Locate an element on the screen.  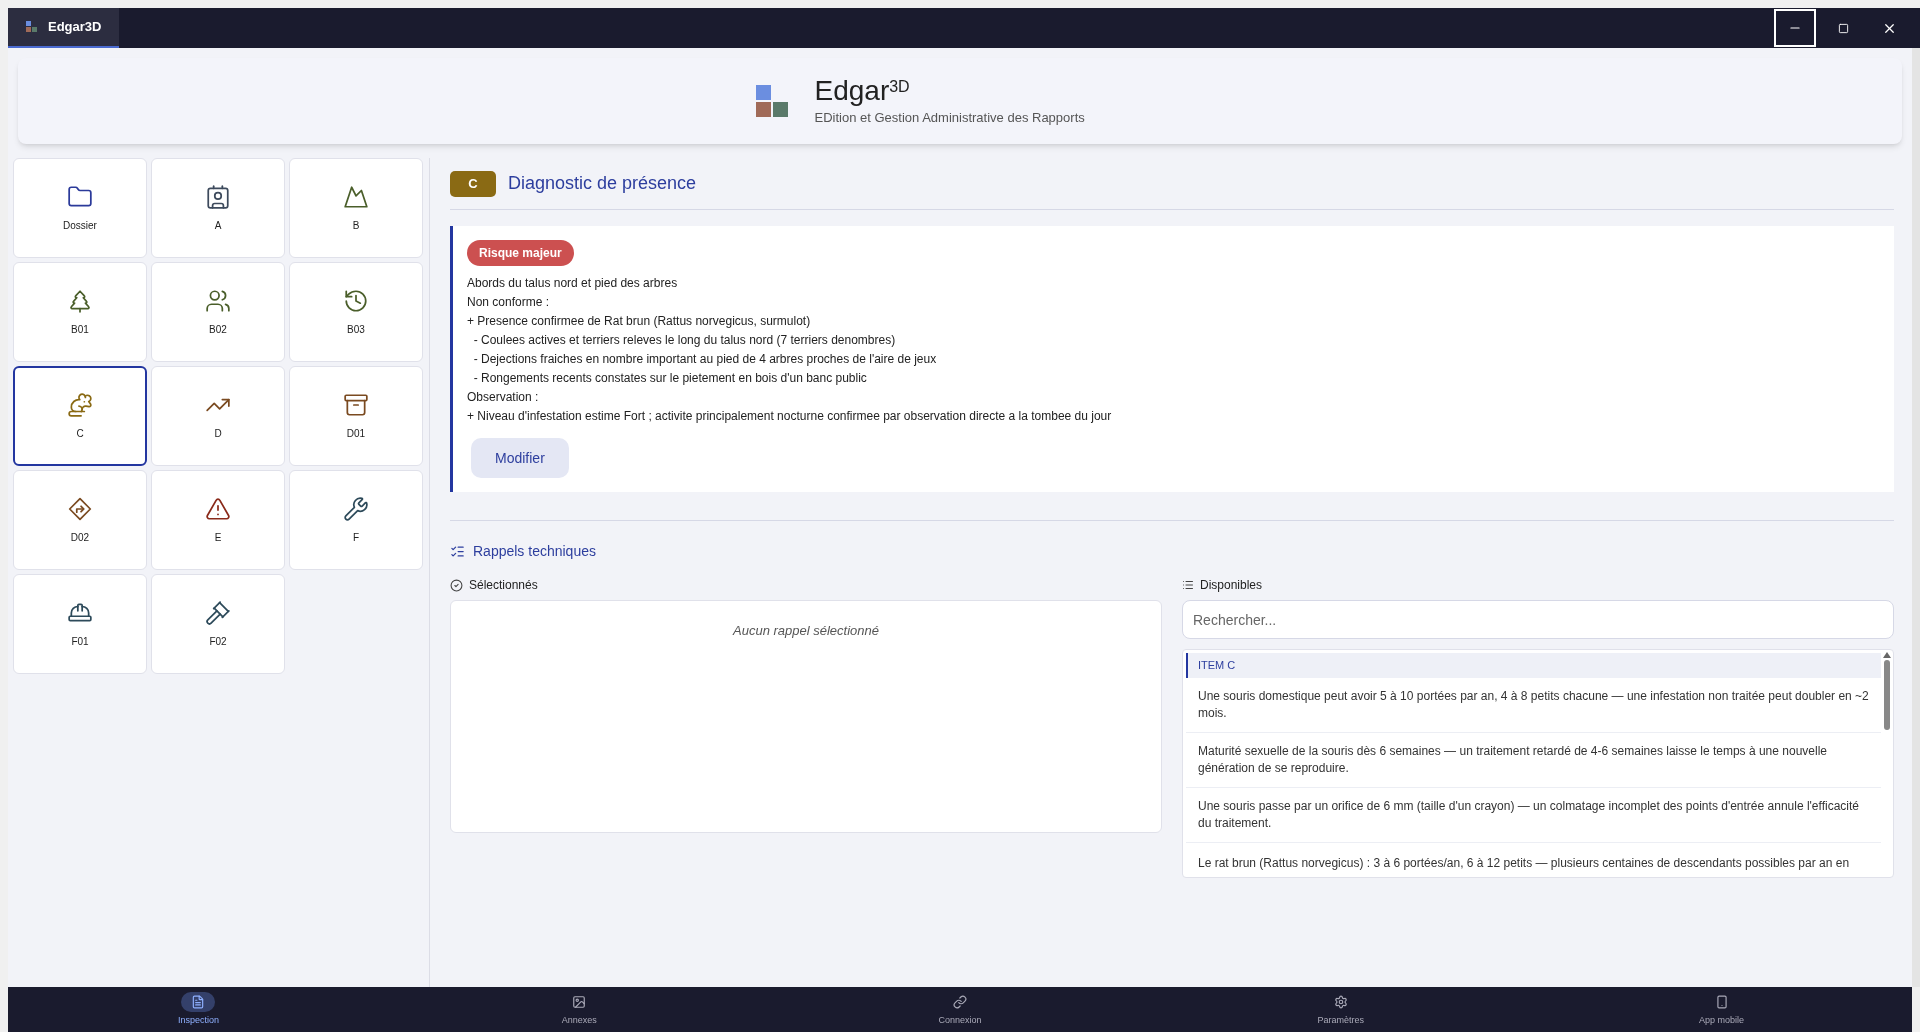
edit-button: Modifier is located at coordinates (520, 458).